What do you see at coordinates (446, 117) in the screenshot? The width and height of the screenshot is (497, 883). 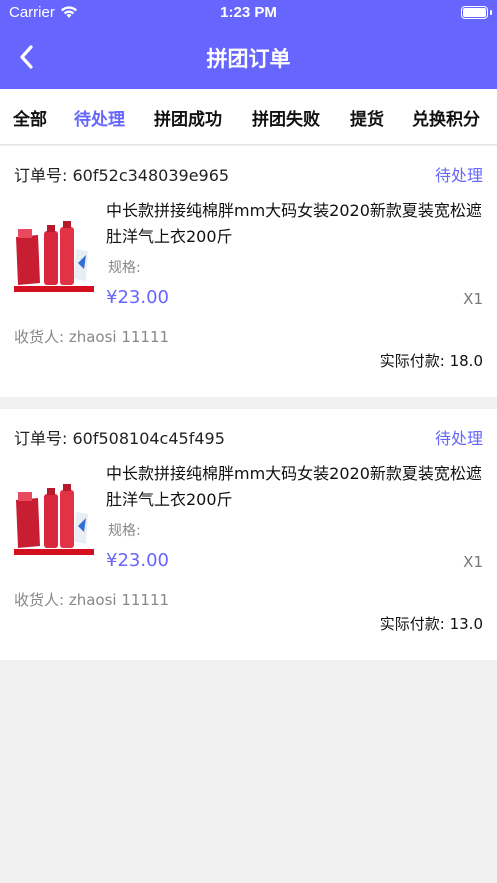 I see `tab-redeem-points: 兑换积分` at bounding box center [446, 117].